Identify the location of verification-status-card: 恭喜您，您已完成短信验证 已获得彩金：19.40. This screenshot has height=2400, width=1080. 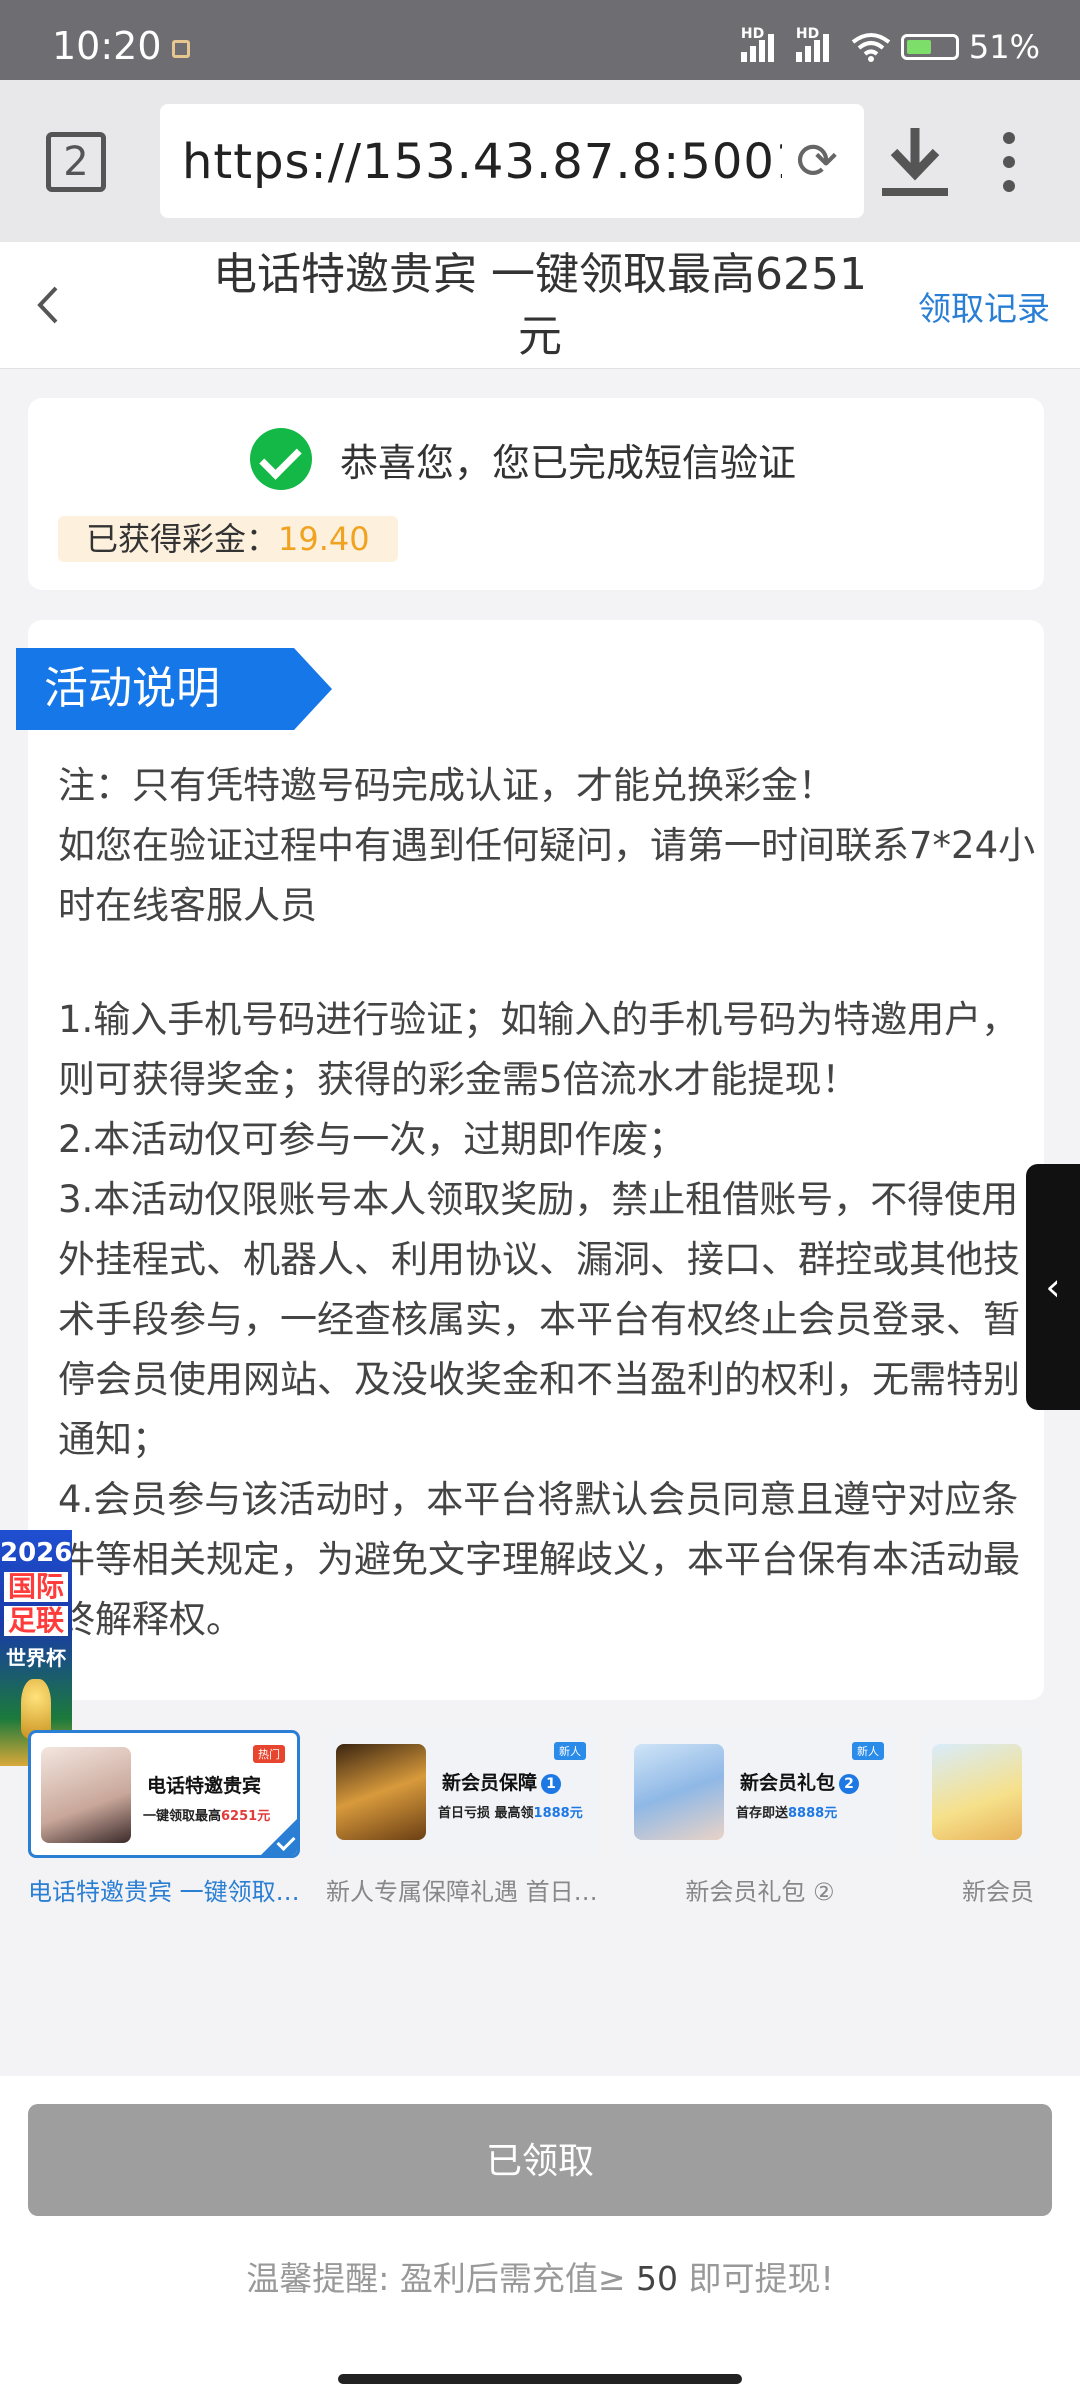
(536, 494).